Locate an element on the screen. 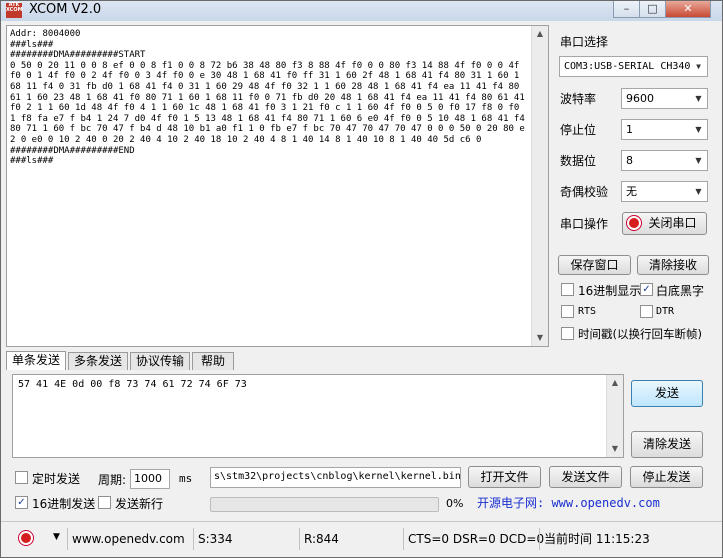 This screenshot has height=558, width=723. port-select: COM3:USB-SERIAL CH340 ▼ is located at coordinates (633, 66).